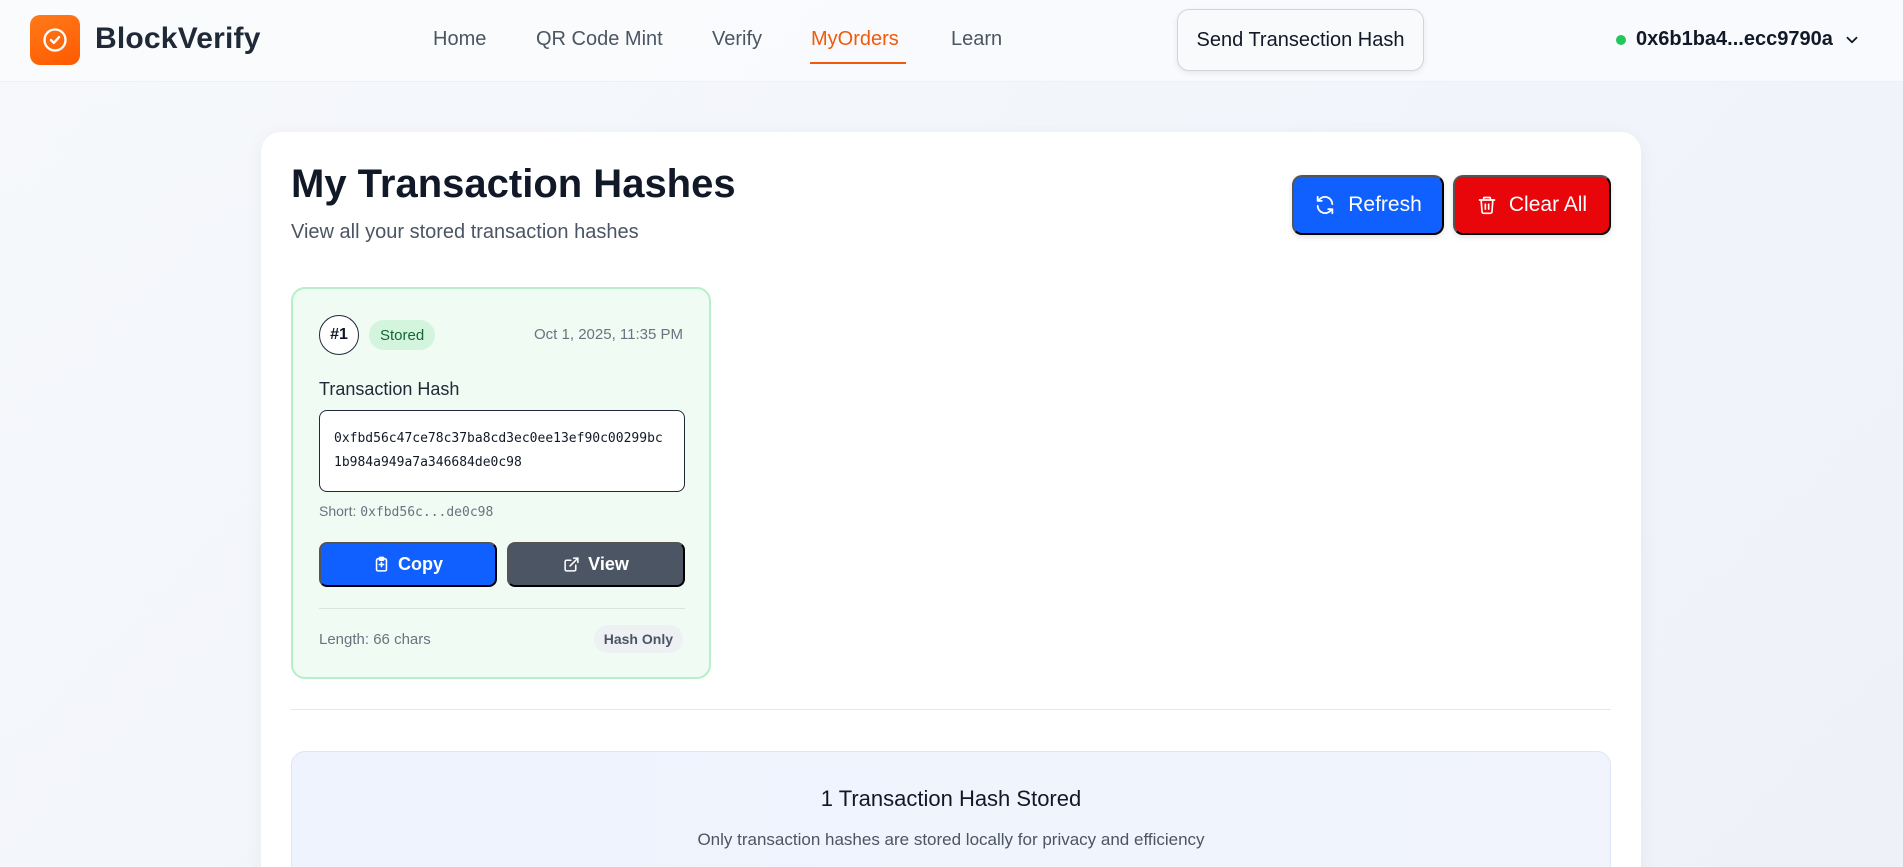  I want to click on page-title: My Transaction Hashes, so click(513, 184).